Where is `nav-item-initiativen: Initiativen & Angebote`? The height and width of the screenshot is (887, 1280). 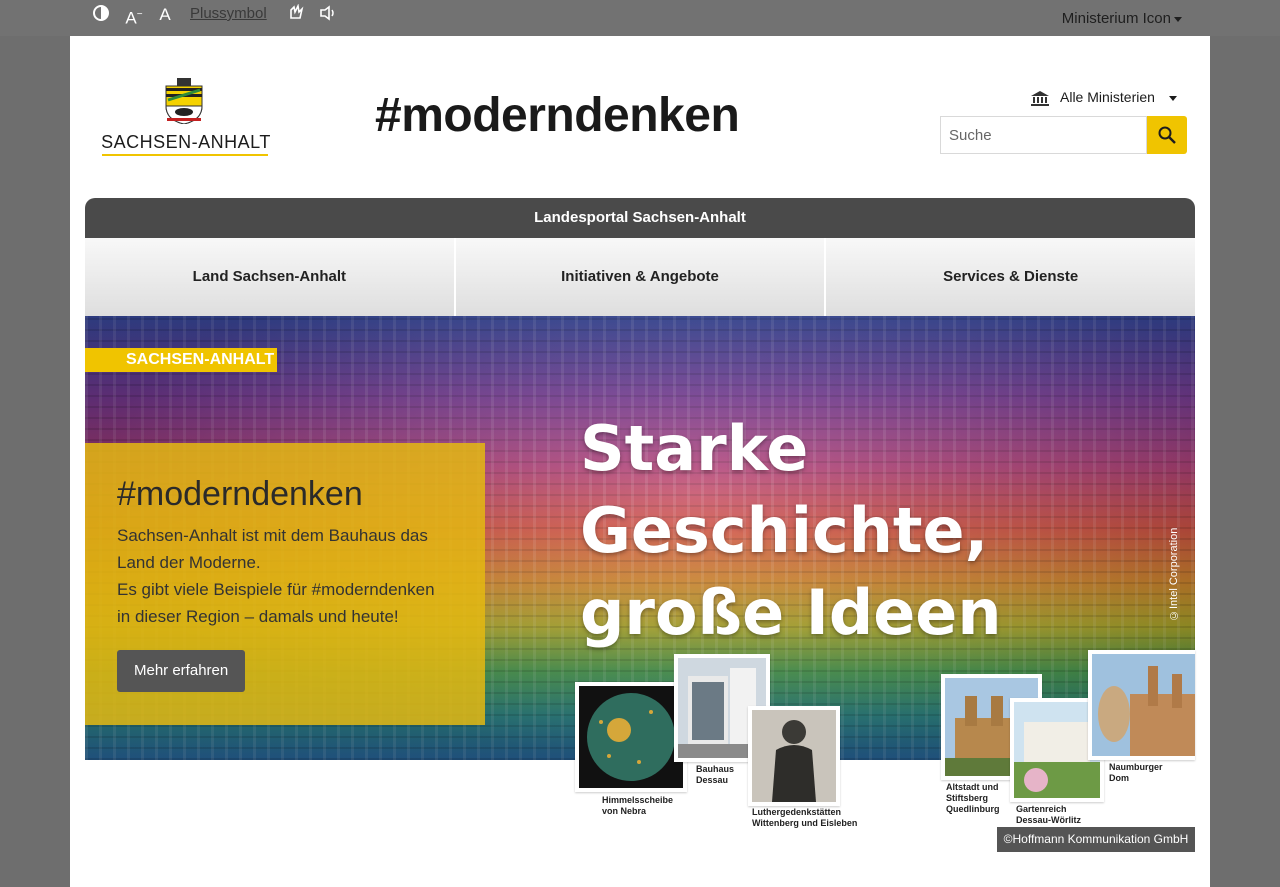
nav-item-initiativen: Initiativen & Angebote is located at coordinates (641, 277).